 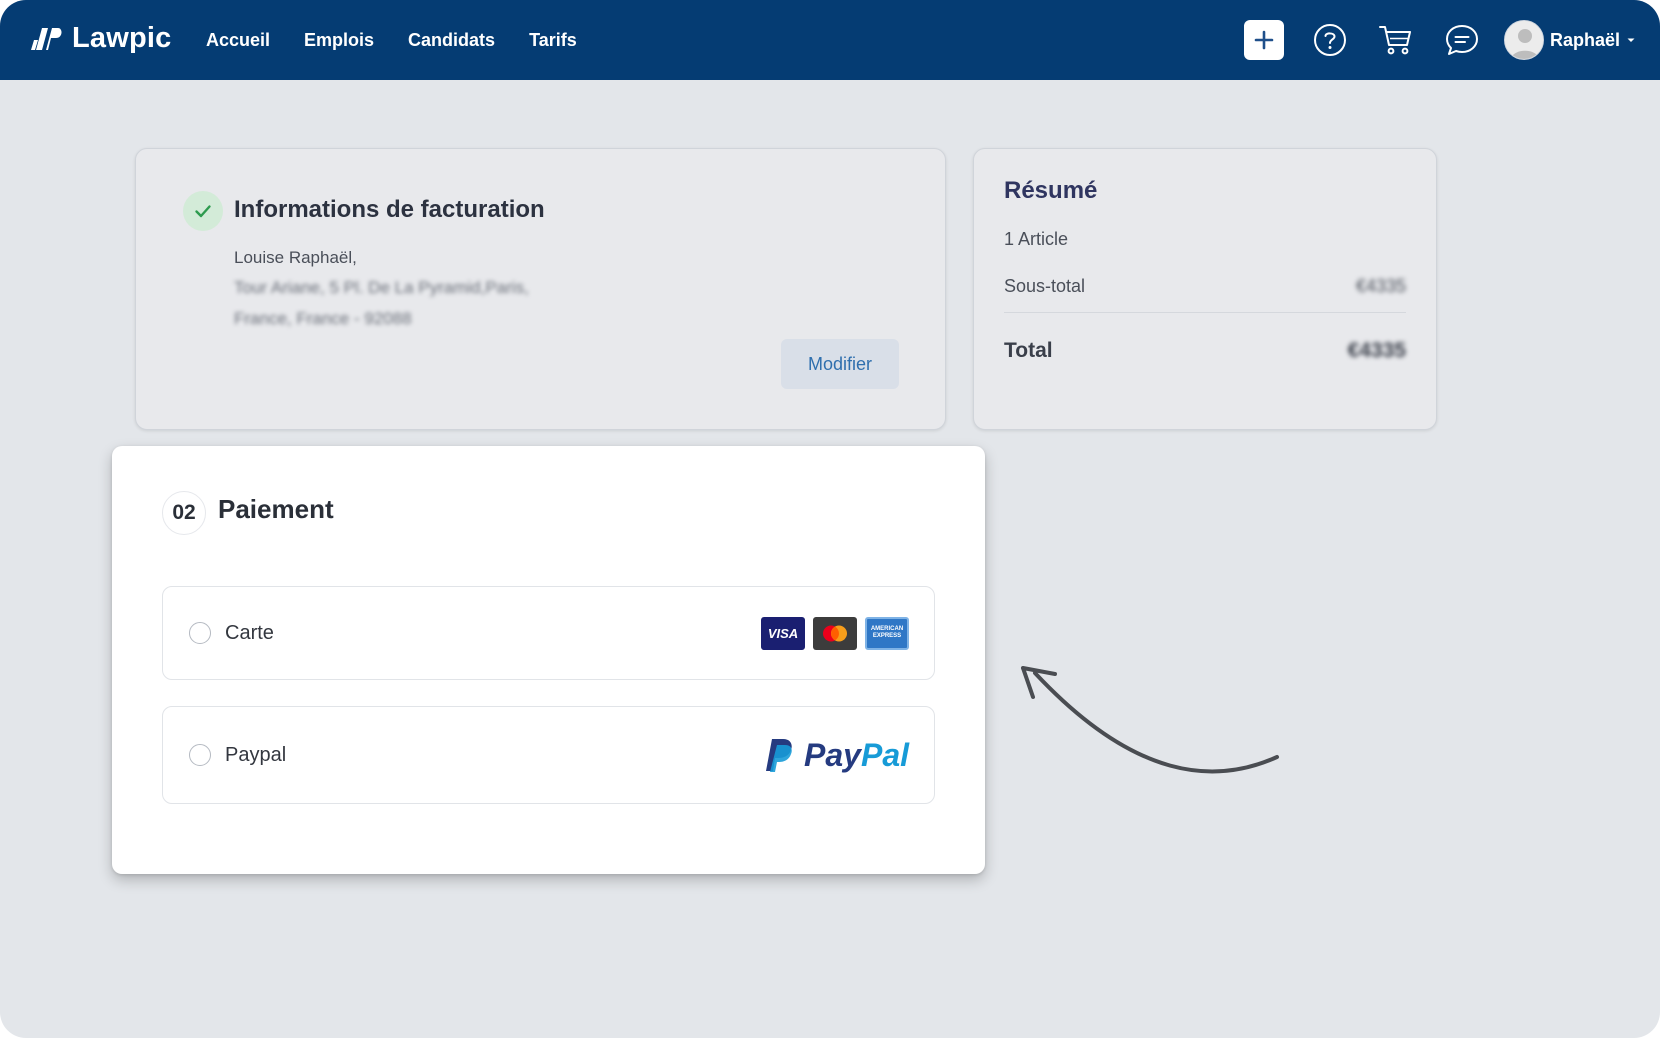 What do you see at coordinates (1584, 39) in the screenshot?
I see `user-name: Raphaël` at bounding box center [1584, 39].